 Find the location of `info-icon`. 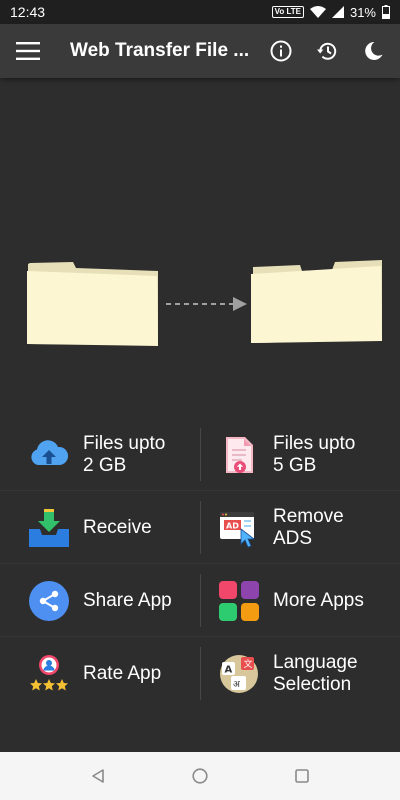

info-icon is located at coordinates (281, 51).